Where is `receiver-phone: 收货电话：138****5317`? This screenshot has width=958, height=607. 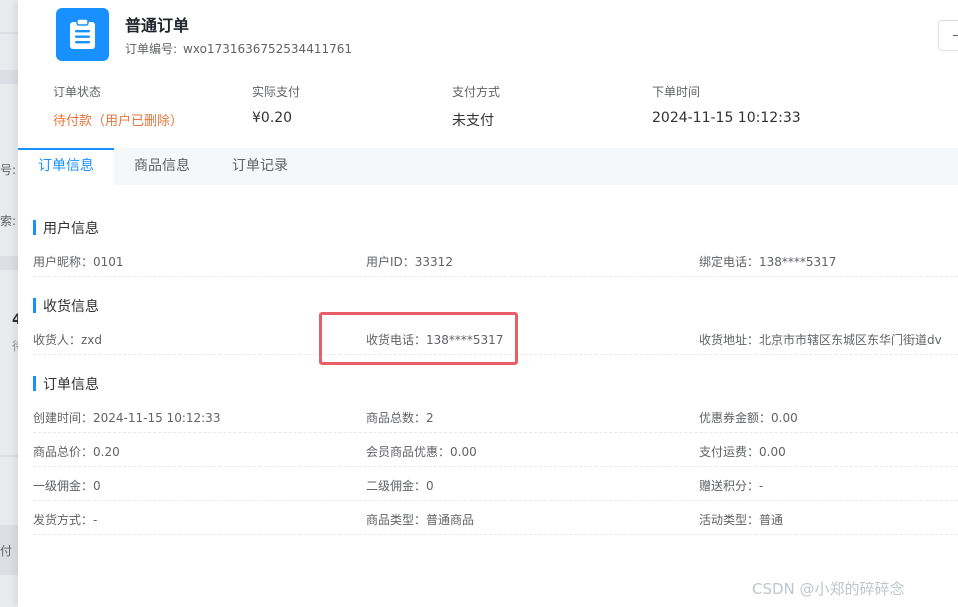
receiver-phone: 收货电话：138****5317 is located at coordinates (435, 340).